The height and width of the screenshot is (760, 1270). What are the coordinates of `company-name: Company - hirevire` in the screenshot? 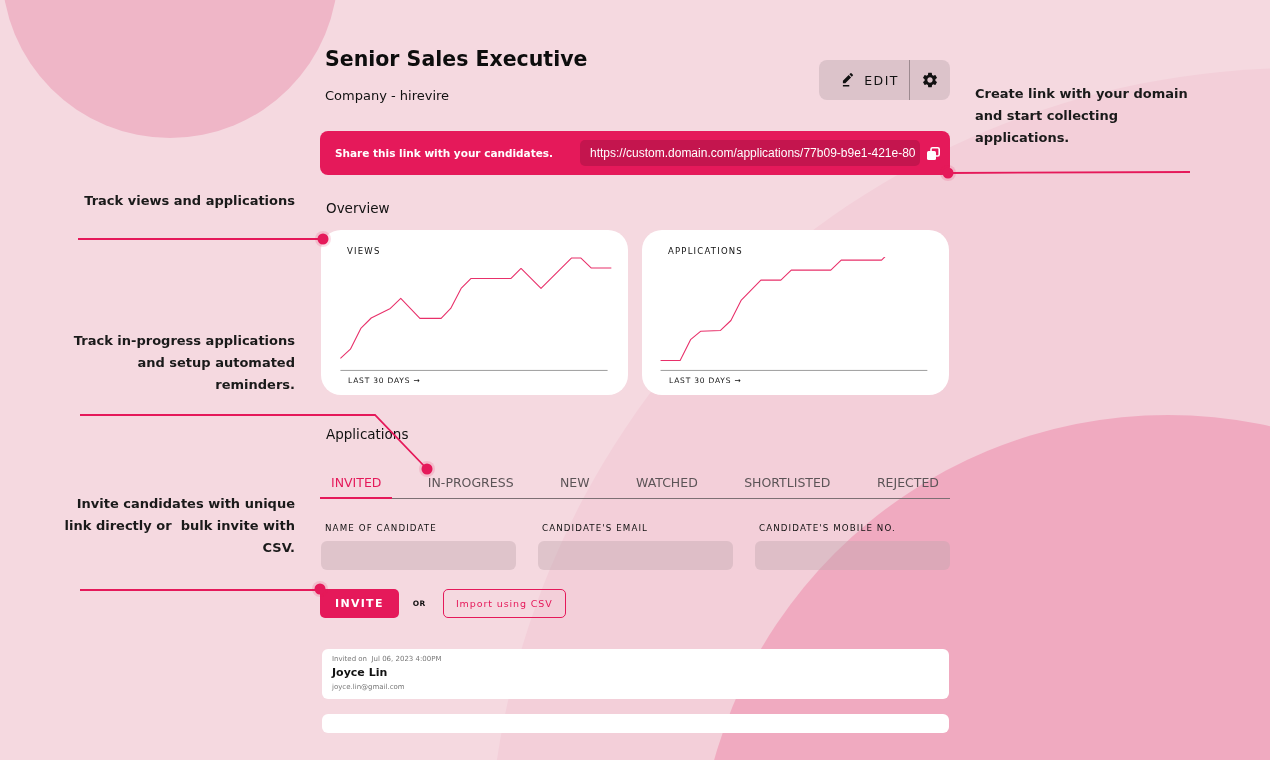 It's located at (387, 96).